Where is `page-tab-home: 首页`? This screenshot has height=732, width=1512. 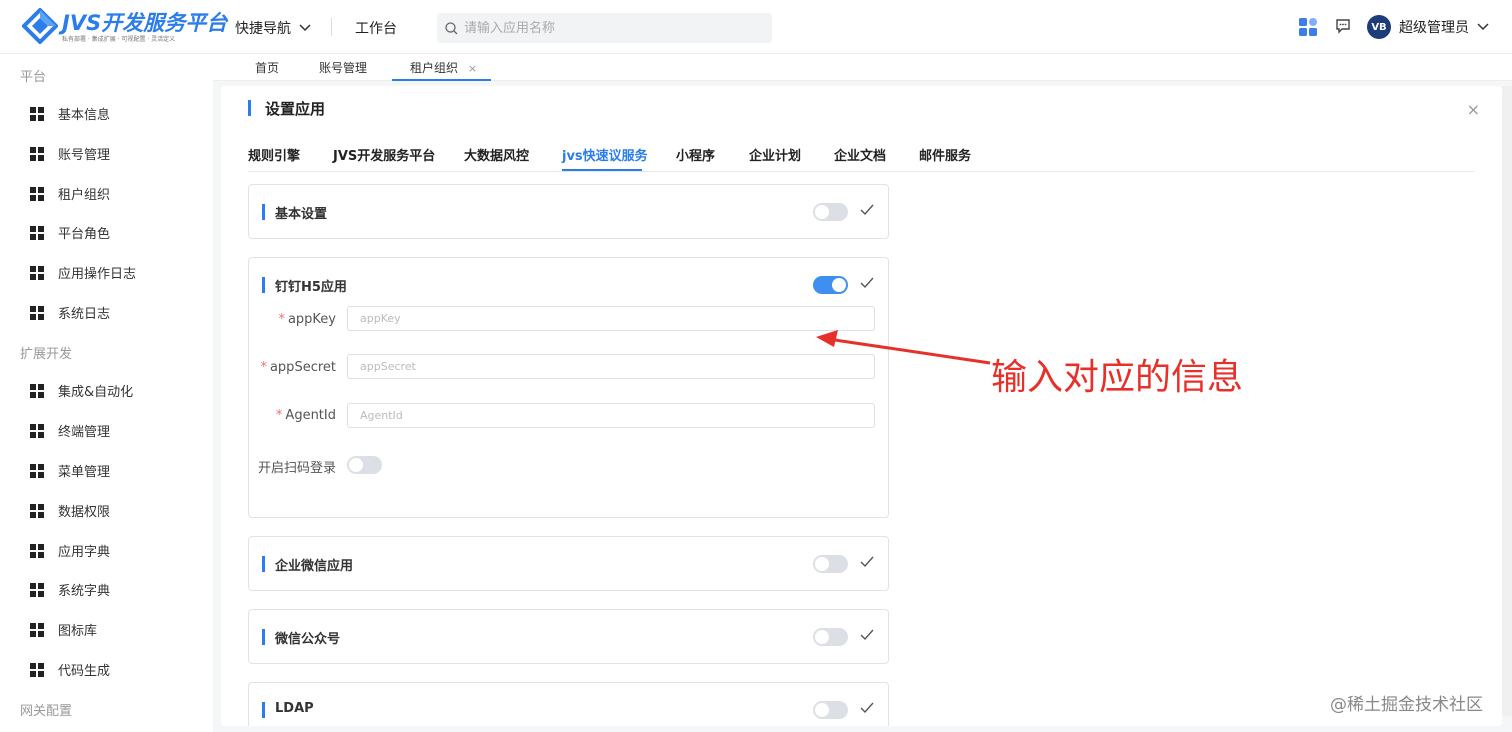 page-tab-home: 首页 is located at coordinates (267, 67).